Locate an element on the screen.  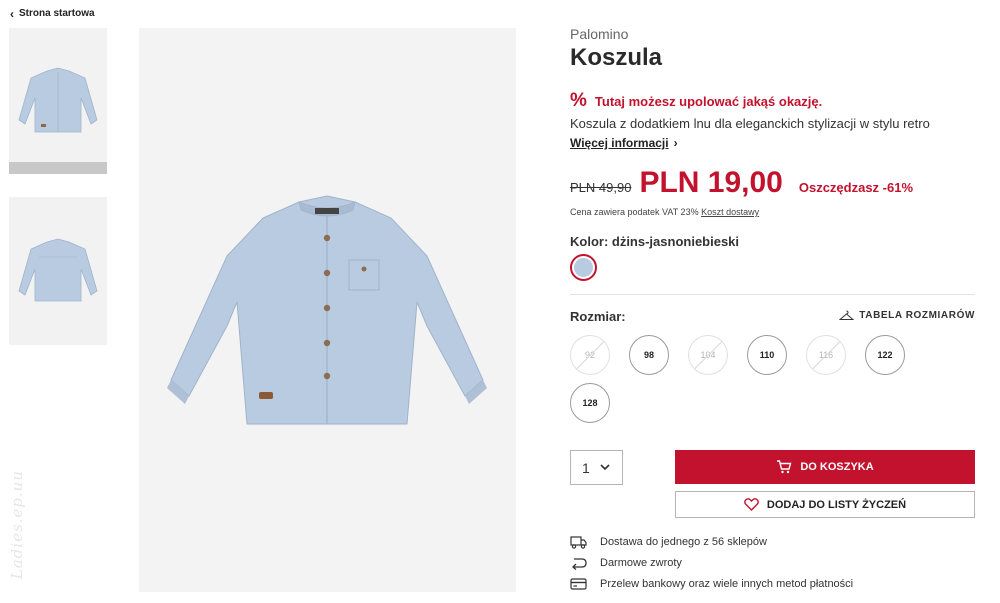
vat-text: Cena zawiera podatek VAT 23% is located at coordinates (634, 212).